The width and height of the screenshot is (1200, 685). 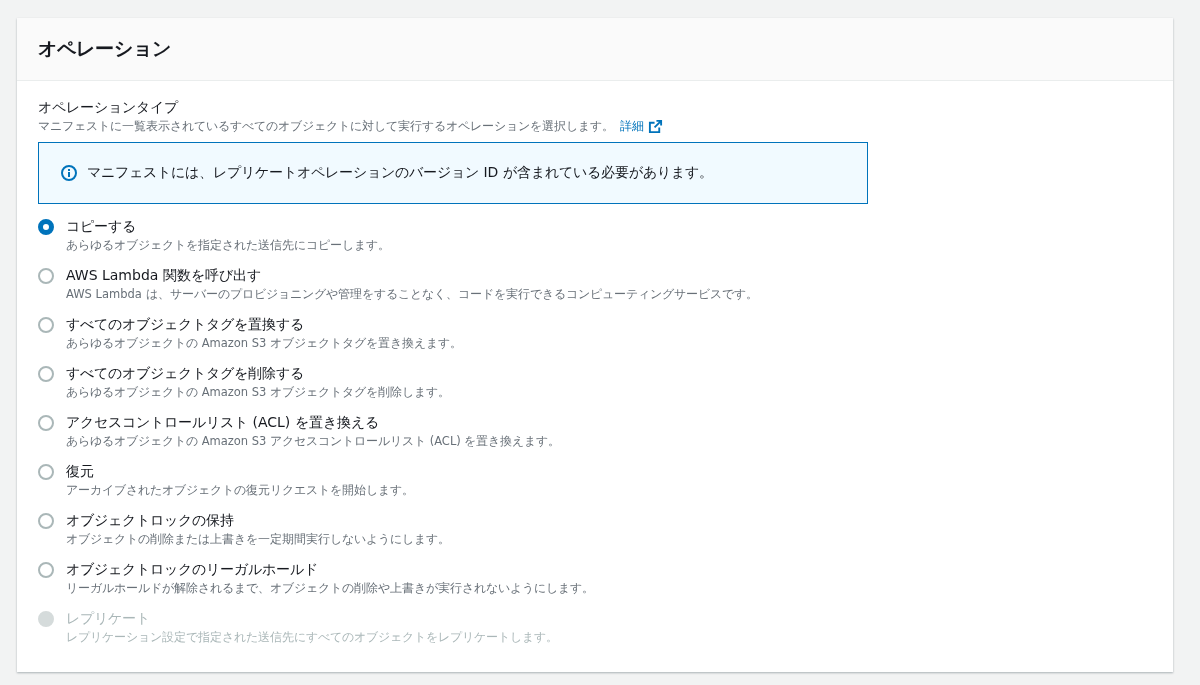 What do you see at coordinates (400, 173) in the screenshot?
I see `alert-message: マニフェストには、レプリケートオペレーションのバージョン ID が含まれている必要があります。` at bounding box center [400, 173].